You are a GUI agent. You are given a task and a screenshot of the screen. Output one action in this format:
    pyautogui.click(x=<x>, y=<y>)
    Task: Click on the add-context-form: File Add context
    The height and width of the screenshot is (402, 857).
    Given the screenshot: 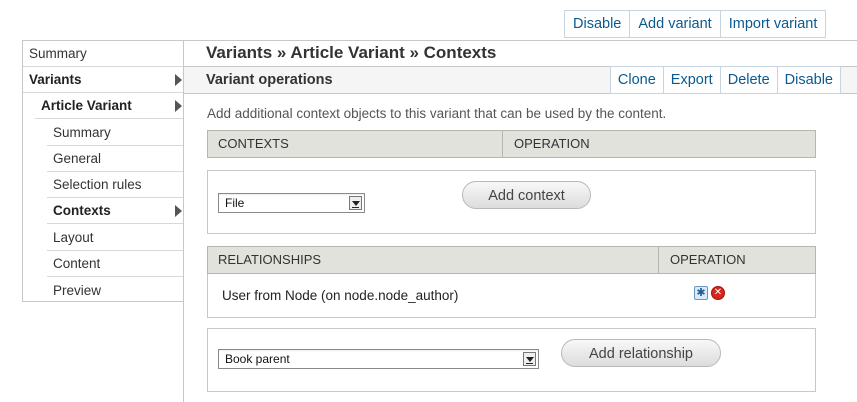 What is the action you would take?
    pyautogui.click(x=511, y=202)
    